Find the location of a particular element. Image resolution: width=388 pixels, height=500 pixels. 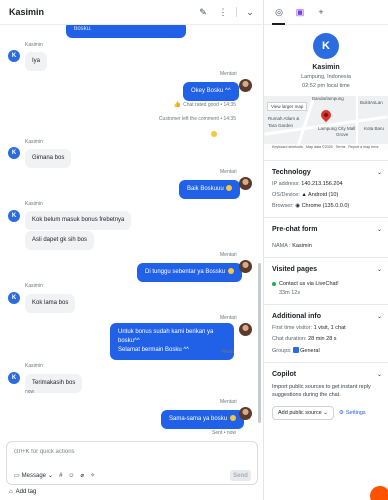

rating-text: Chat rated good • 14:35 is located at coordinates (209, 104).